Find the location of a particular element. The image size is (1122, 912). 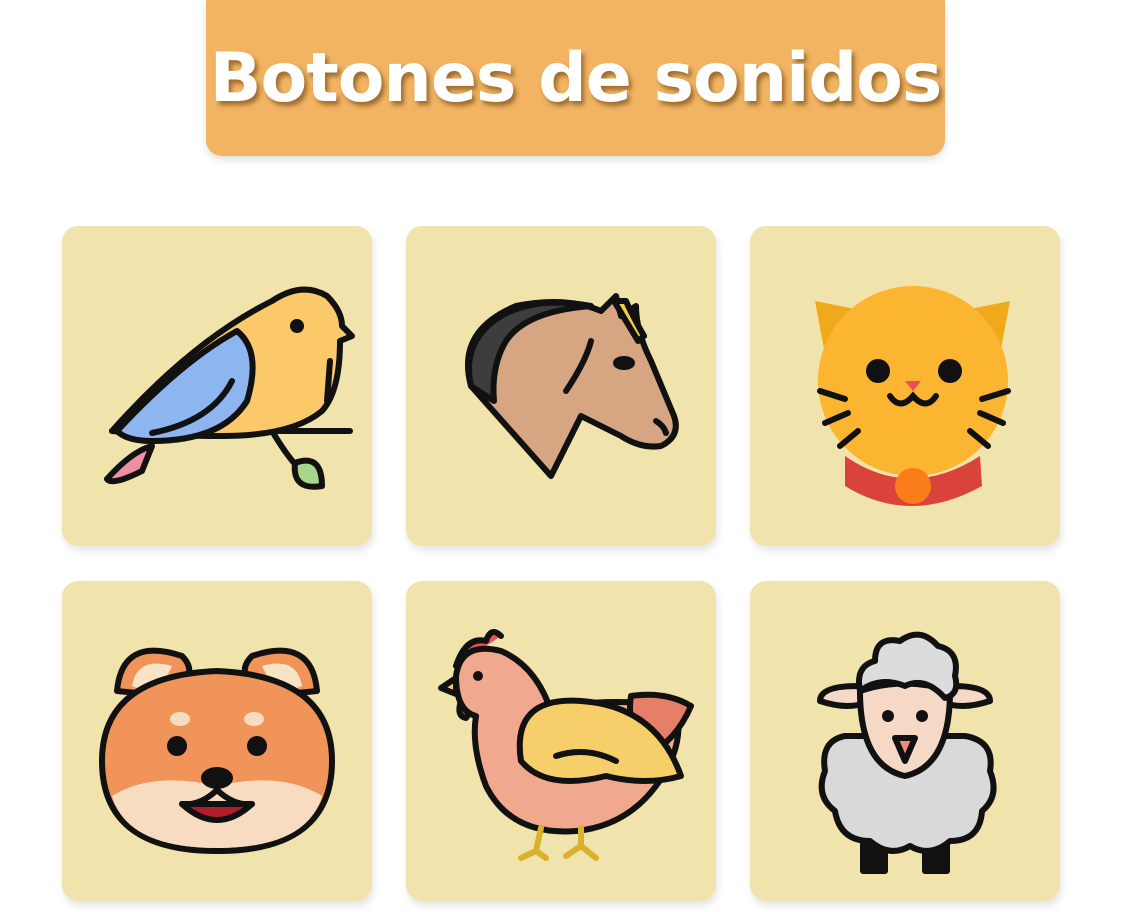

cat-sound-button is located at coordinates (905, 386).